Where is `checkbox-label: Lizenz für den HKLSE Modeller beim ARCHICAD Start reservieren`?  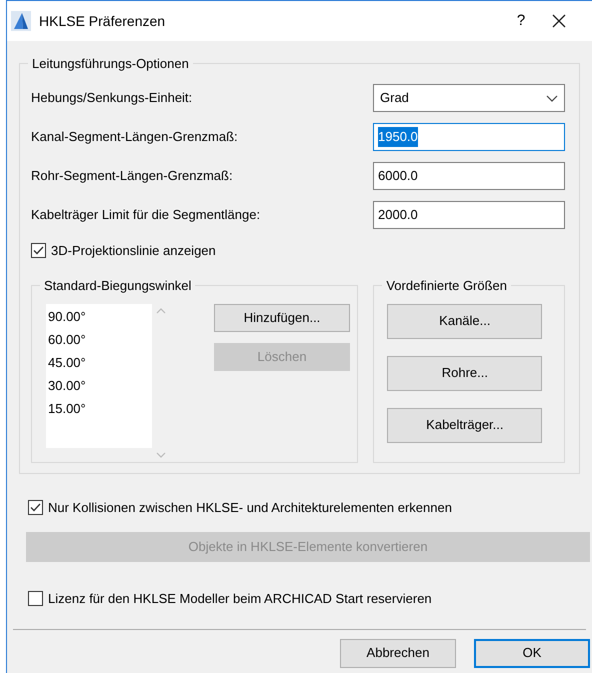 checkbox-label: Lizenz für den HKLSE Modeller beim ARCHICAD Start reservieren is located at coordinates (240, 599).